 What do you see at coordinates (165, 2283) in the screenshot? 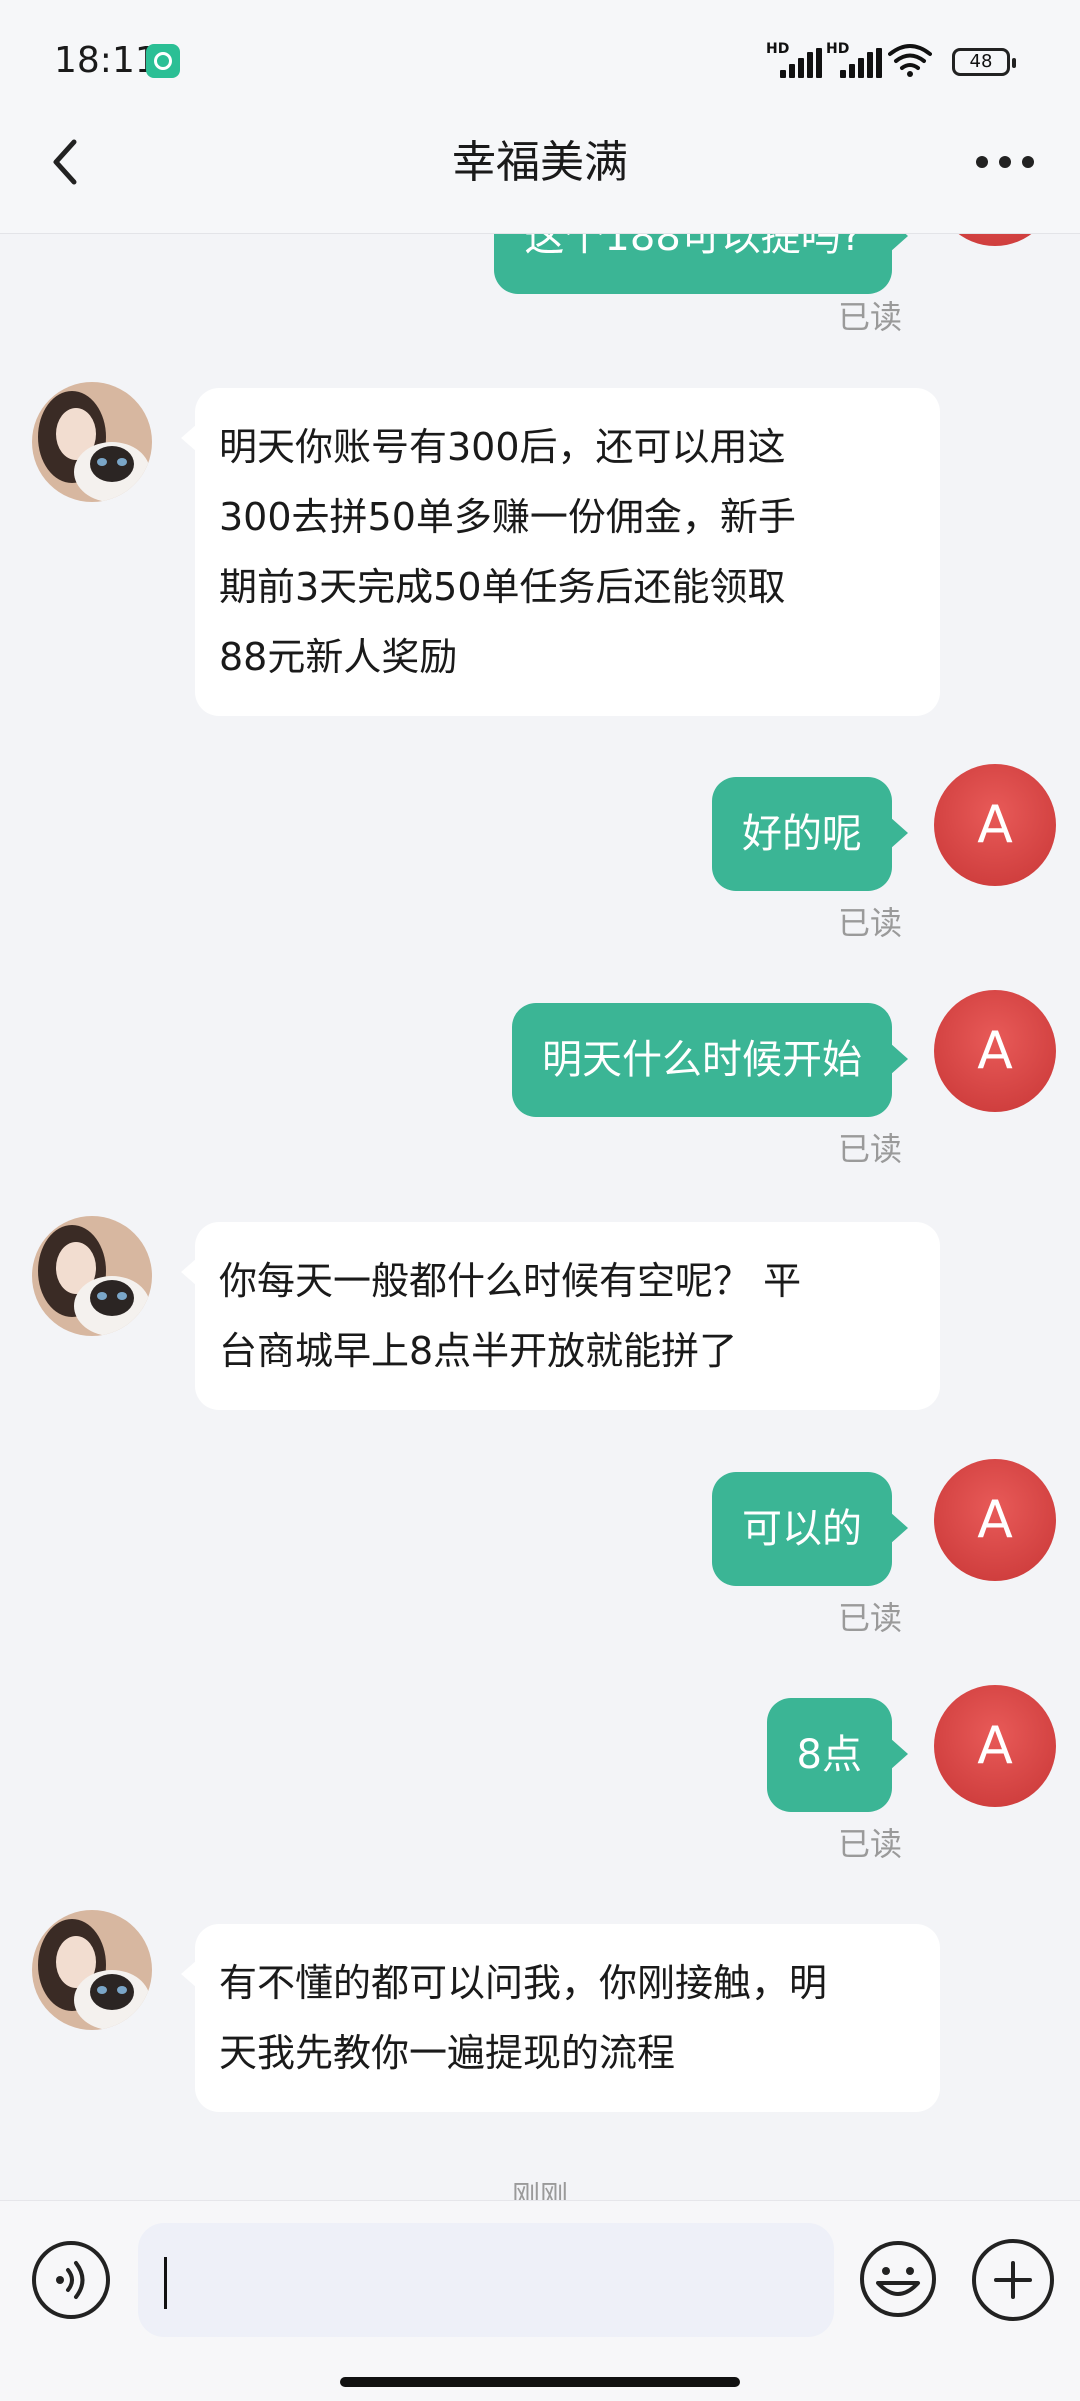
I see `text-cursor` at bounding box center [165, 2283].